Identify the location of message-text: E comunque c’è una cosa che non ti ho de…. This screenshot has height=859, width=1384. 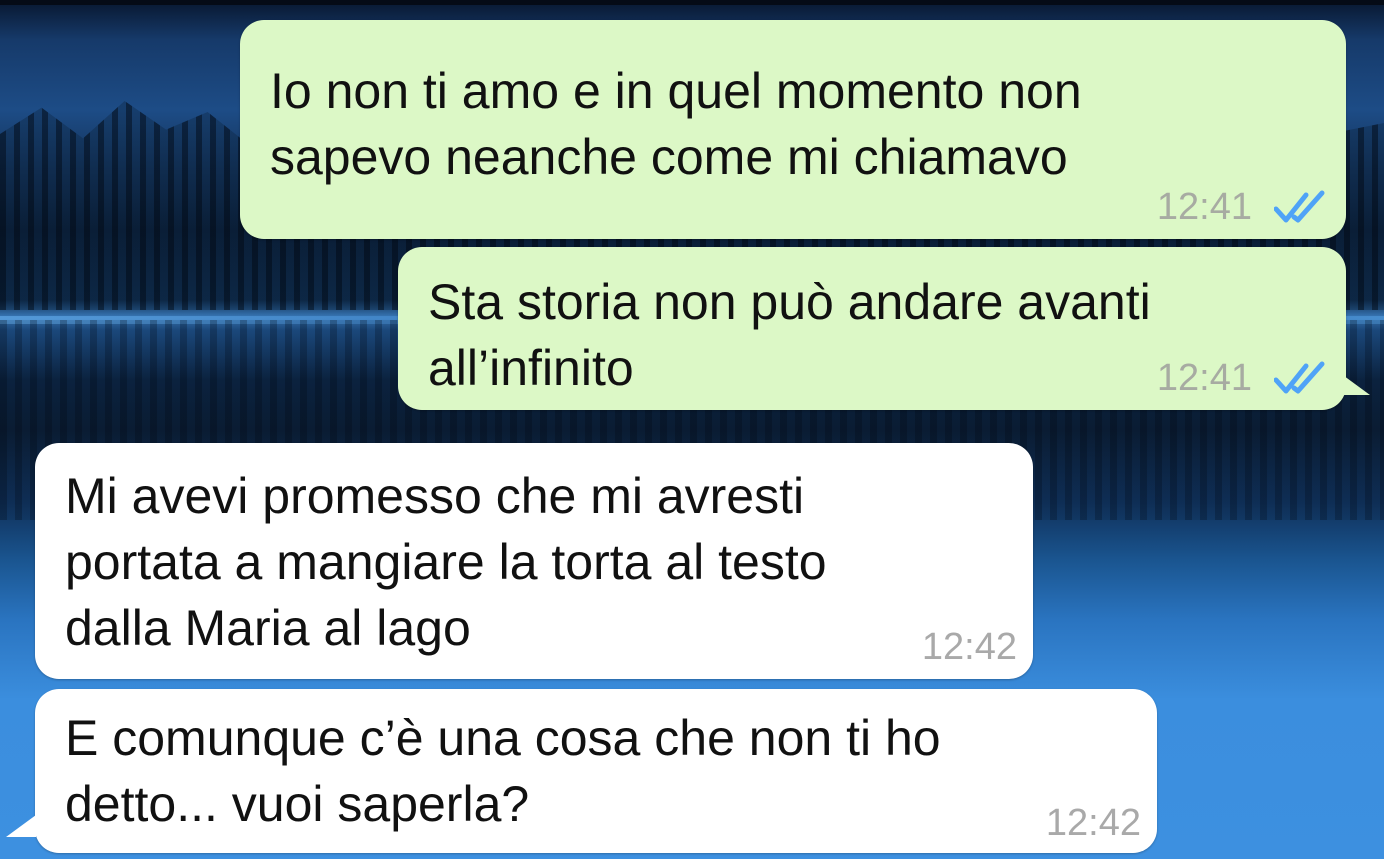
(503, 771).